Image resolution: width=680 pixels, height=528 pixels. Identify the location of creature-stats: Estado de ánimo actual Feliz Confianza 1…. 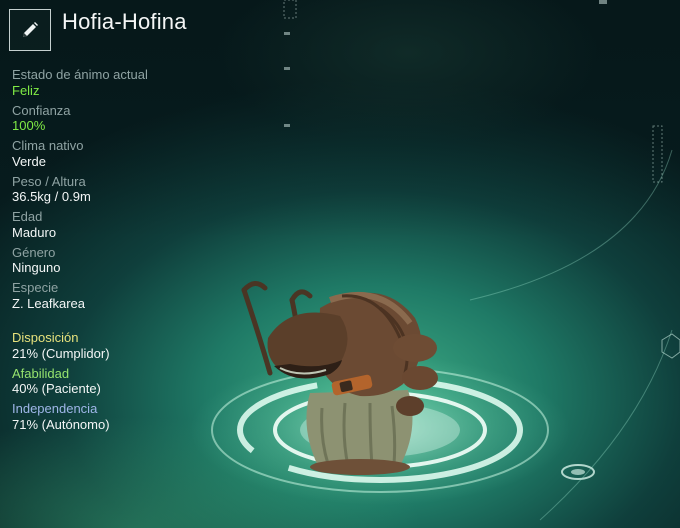
(122, 189).